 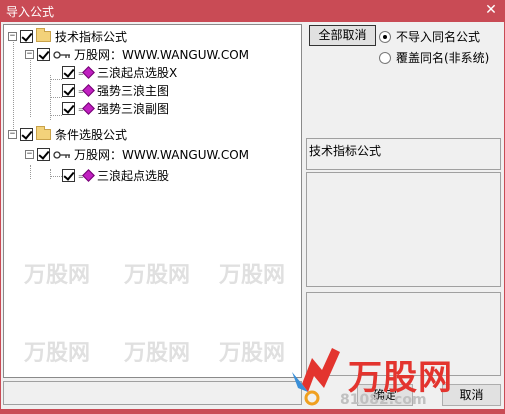 I want to click on window-title: 导入公式, so click(x=30, y=12).